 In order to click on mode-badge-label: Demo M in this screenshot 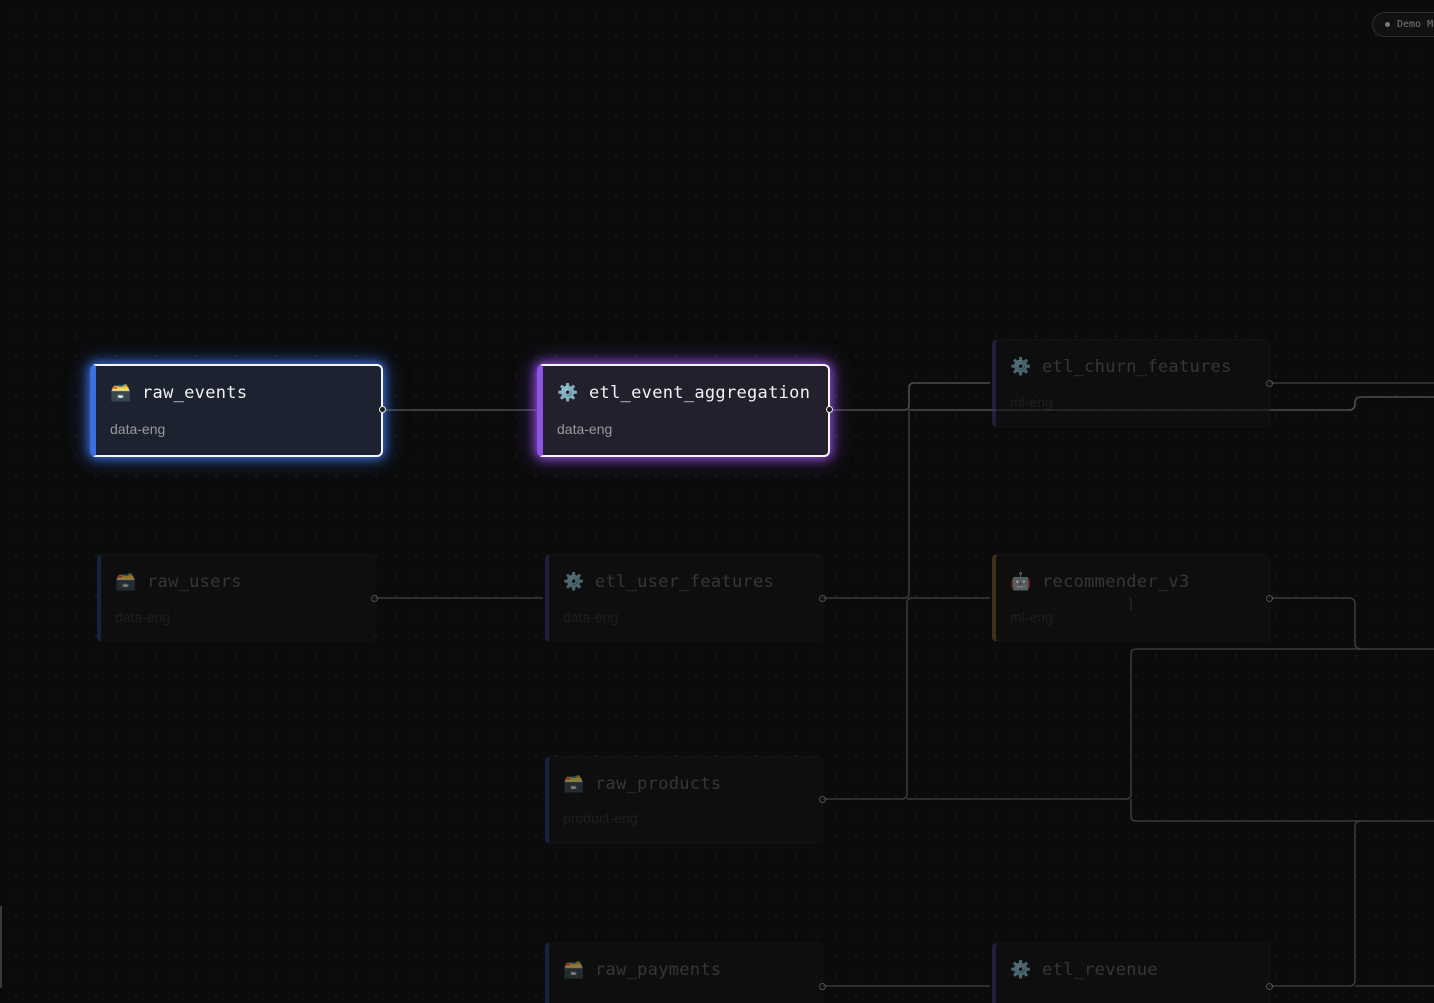, I will do `click(1415, 24)`.